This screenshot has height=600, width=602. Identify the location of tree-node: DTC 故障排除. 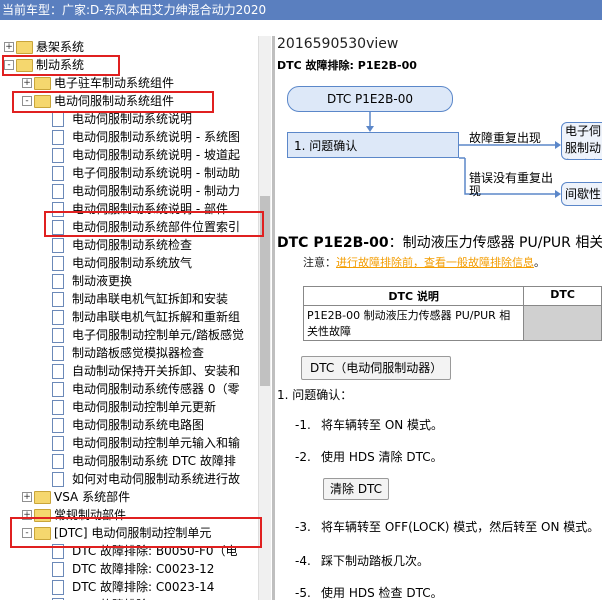
(129, 598).